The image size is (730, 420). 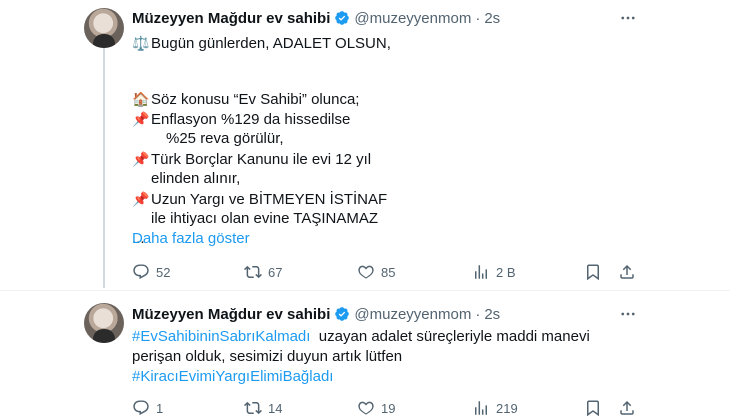 I want to click on text-line: 📌 Türk Borçlar Kanunu ile evi 12 yıl, so click(x=252, y=159).